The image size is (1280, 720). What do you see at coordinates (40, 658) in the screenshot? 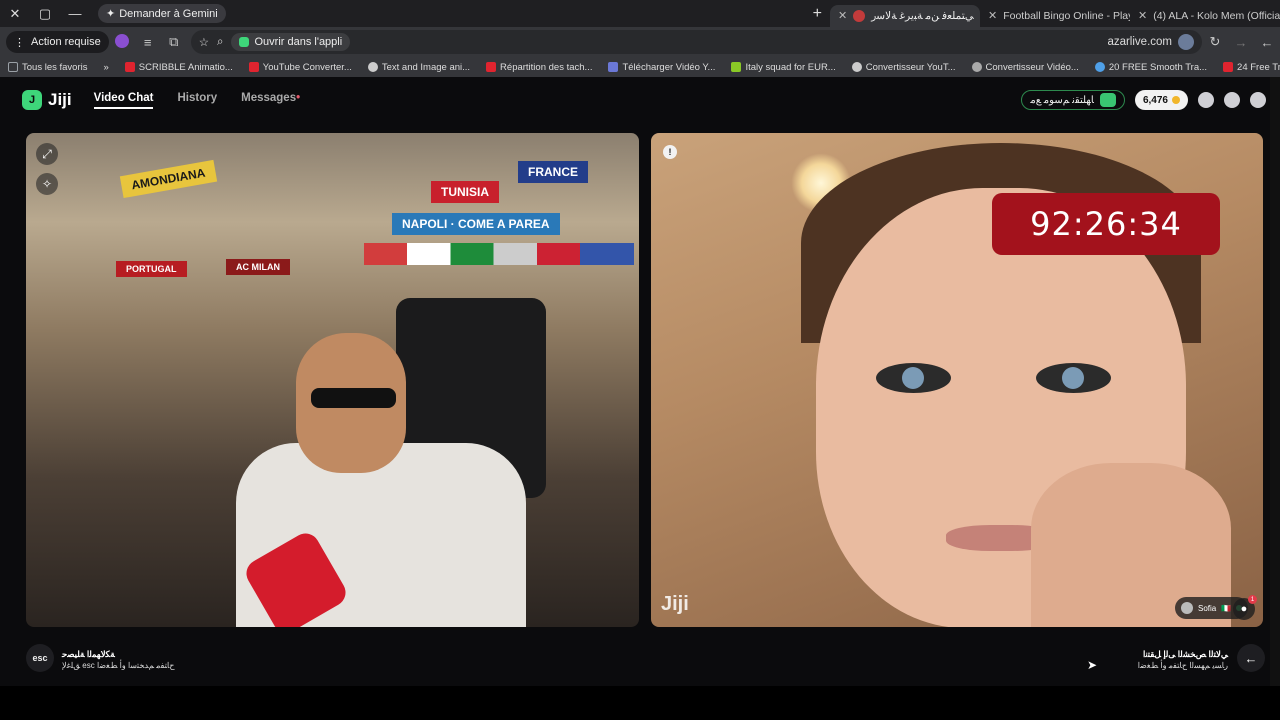
I see `esc-button: esc` at bounding box center [40, 658].